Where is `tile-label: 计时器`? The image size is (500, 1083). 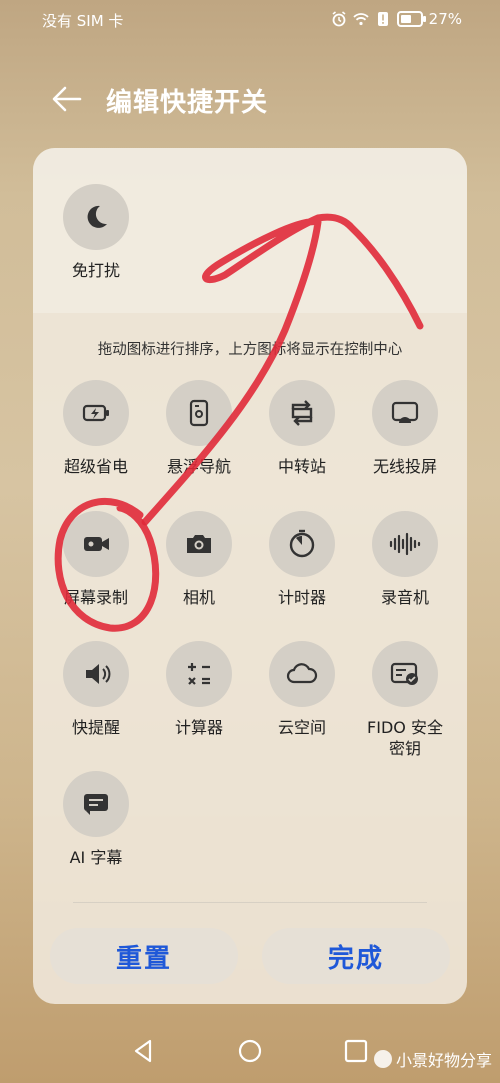 tile-label: 计时器 is located at coordinates (301, 597).